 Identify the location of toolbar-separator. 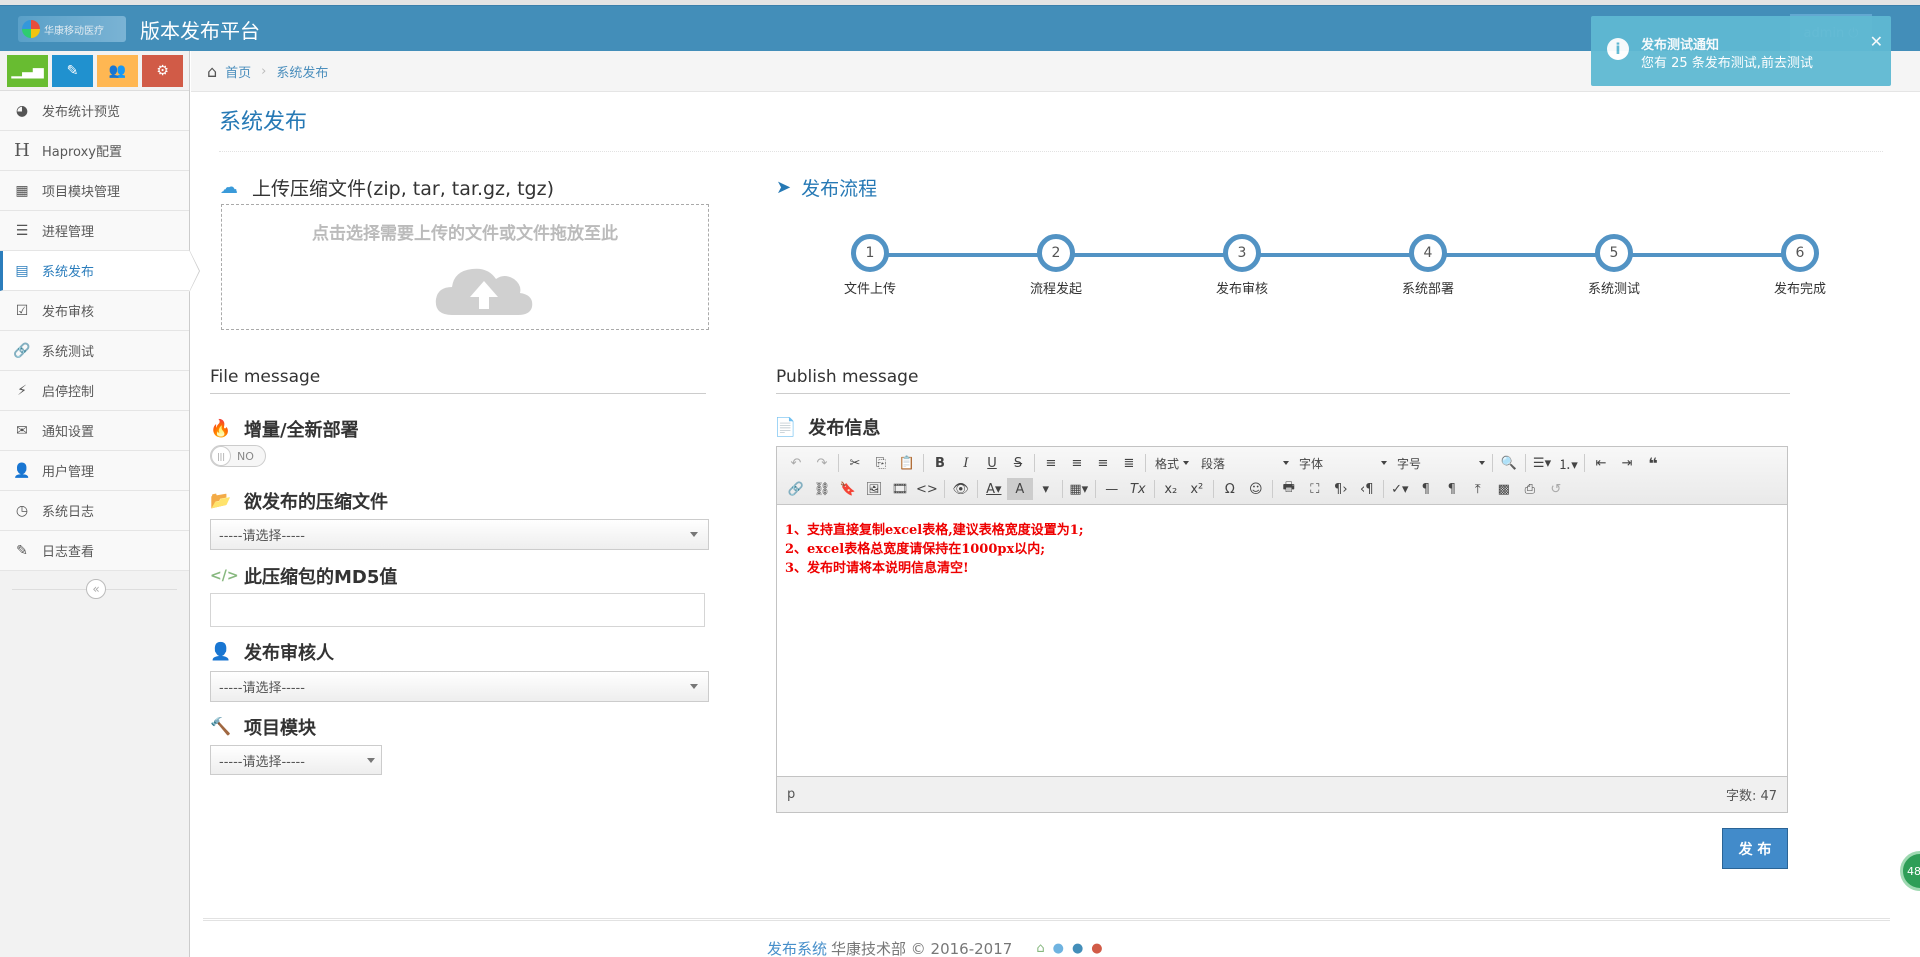
(1062, 489).